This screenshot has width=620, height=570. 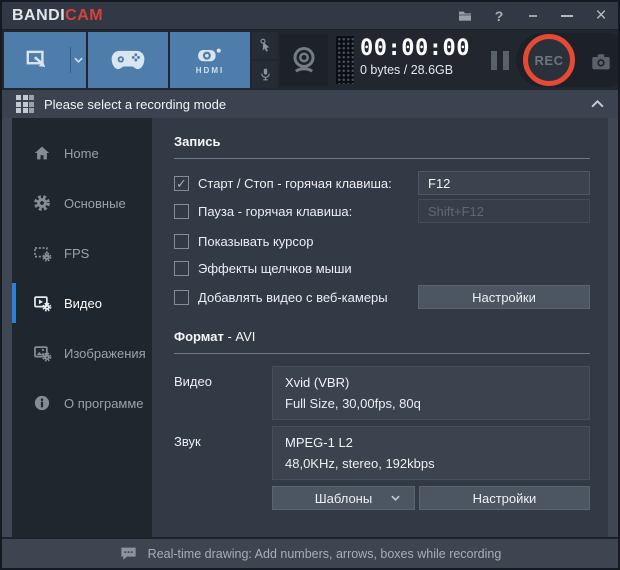 I want to click on minimize-tray-button, so click(x=533, y=15).